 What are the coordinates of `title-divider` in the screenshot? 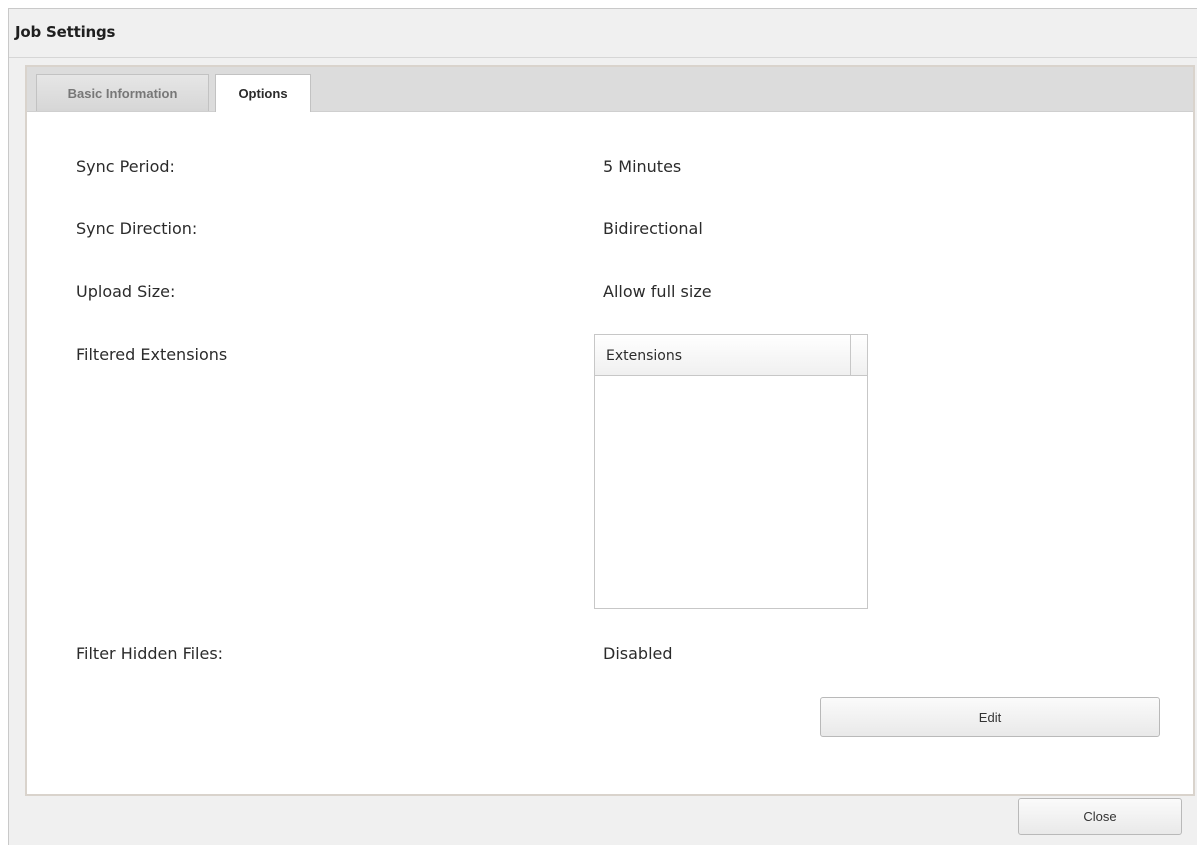 It's located at (603, 57).